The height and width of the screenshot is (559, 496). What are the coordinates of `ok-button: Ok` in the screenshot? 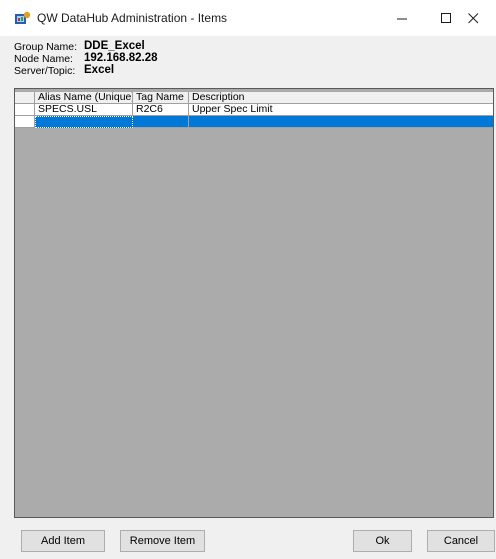 It's located at (382, 541).